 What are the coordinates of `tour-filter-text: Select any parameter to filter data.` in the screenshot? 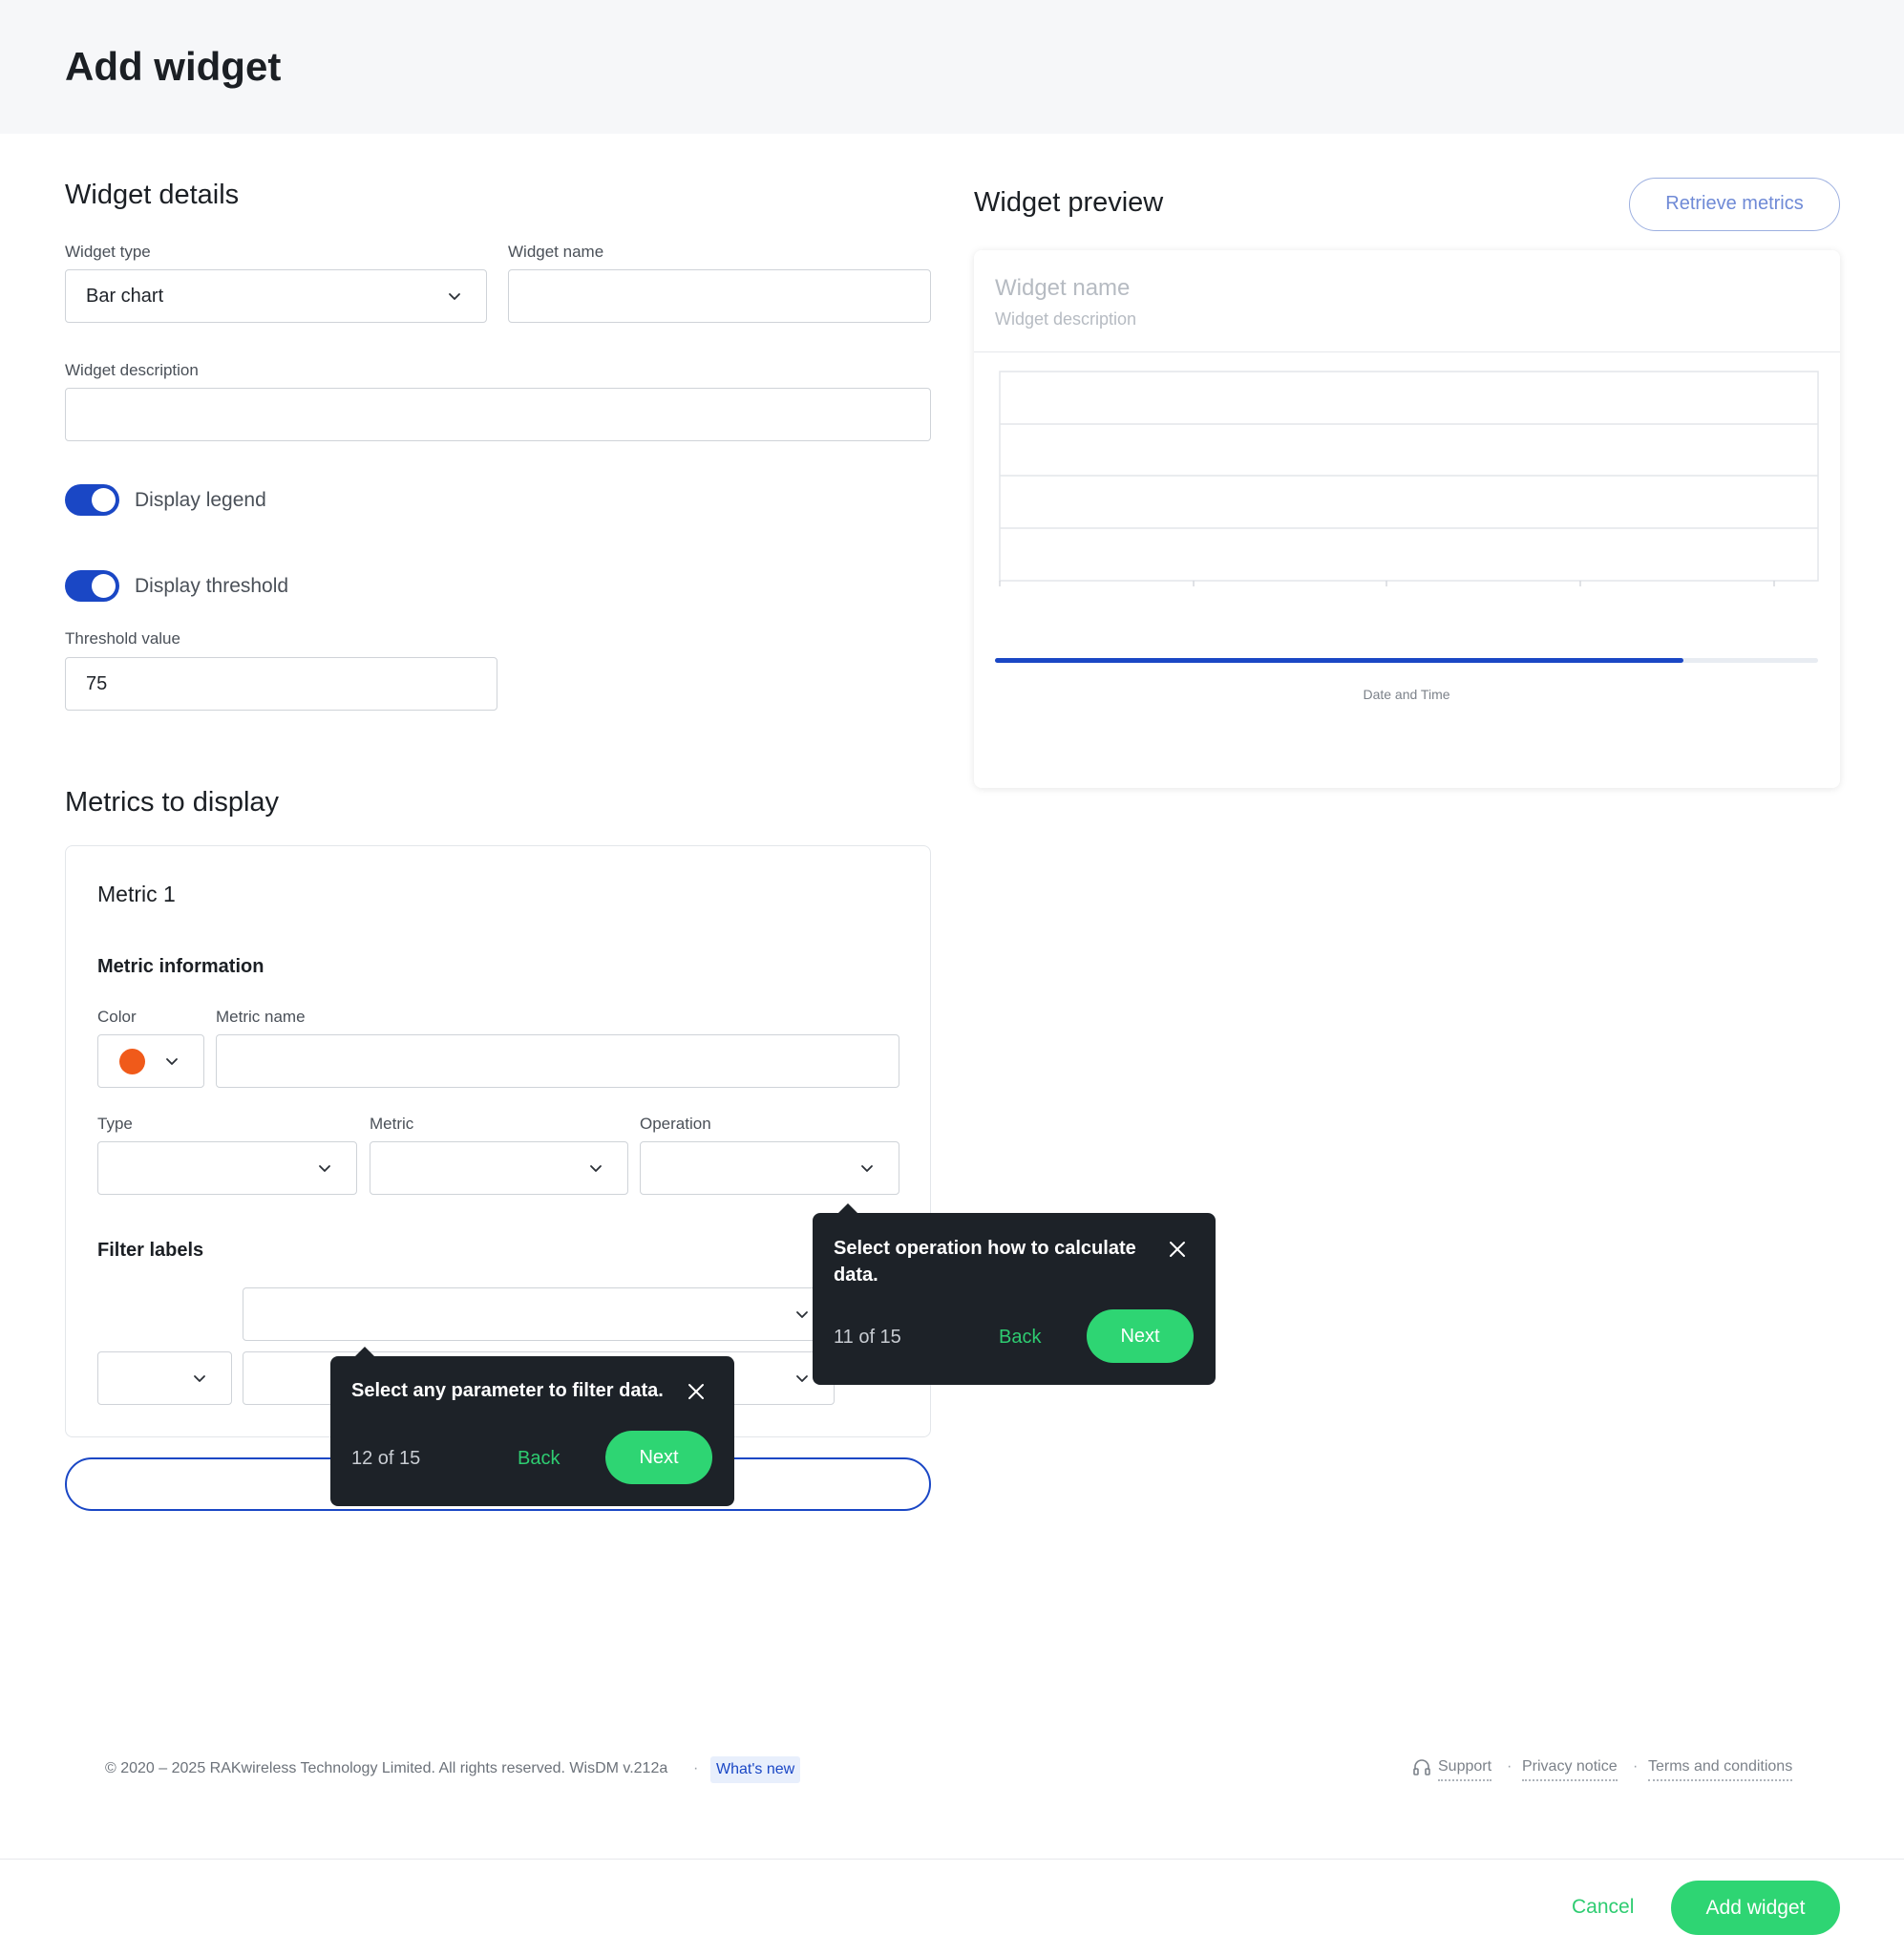 It's located at (508, 1391).